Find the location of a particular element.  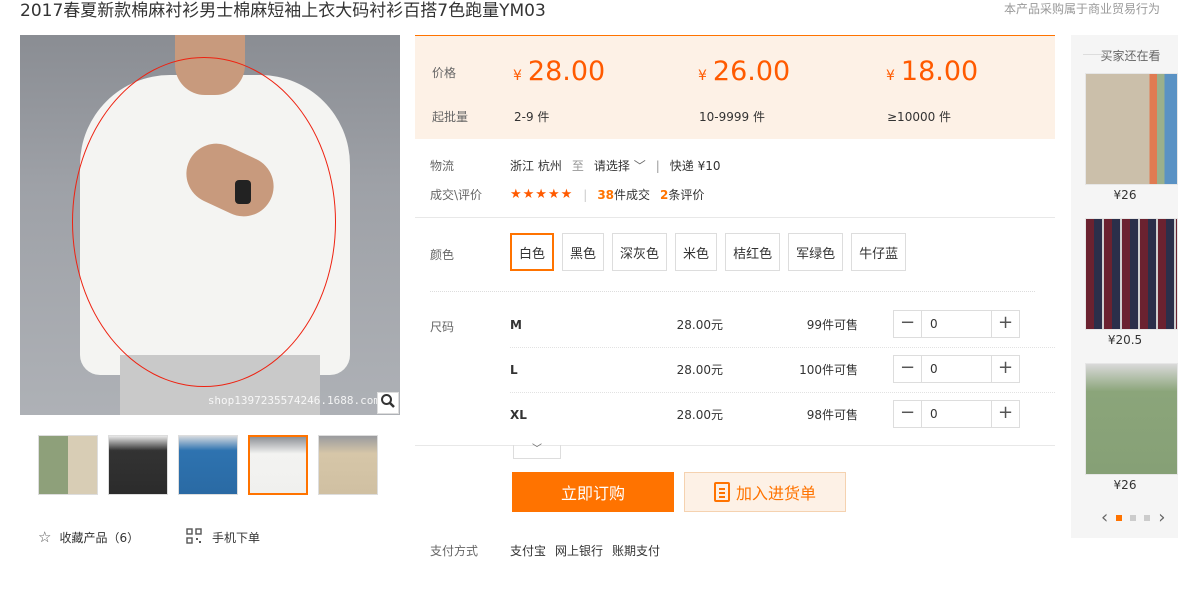

rating-row: ★★★★★ | 38件成交 2条评价 is located at coordinates (607, 194).